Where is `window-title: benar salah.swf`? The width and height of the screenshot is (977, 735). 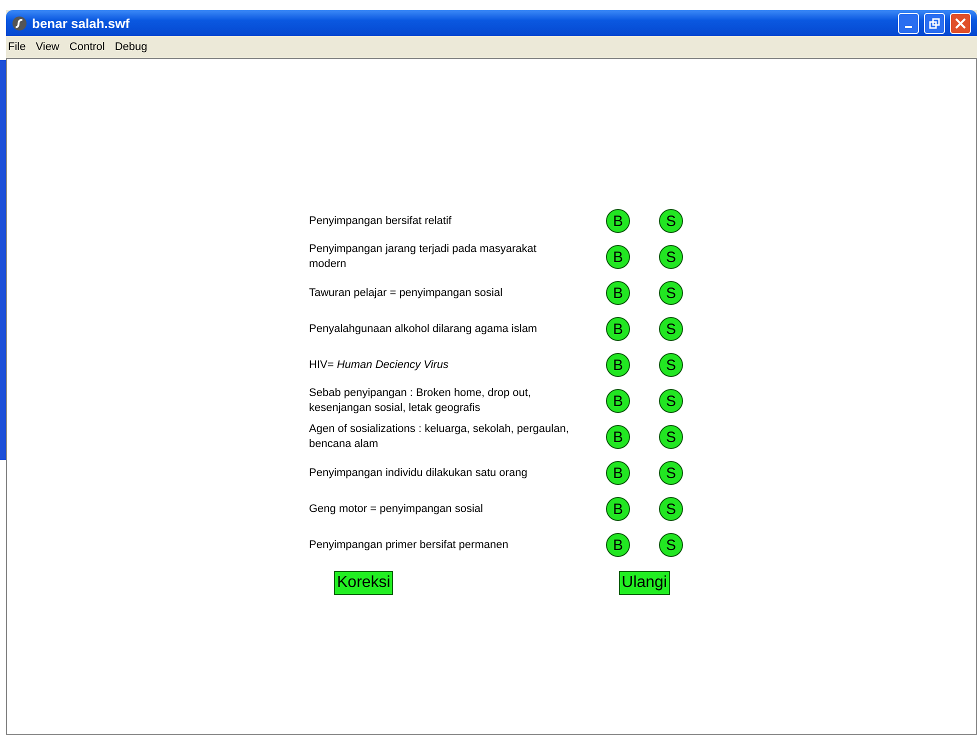
window-title: benar salah.swf is located at coordinates (81, 23).